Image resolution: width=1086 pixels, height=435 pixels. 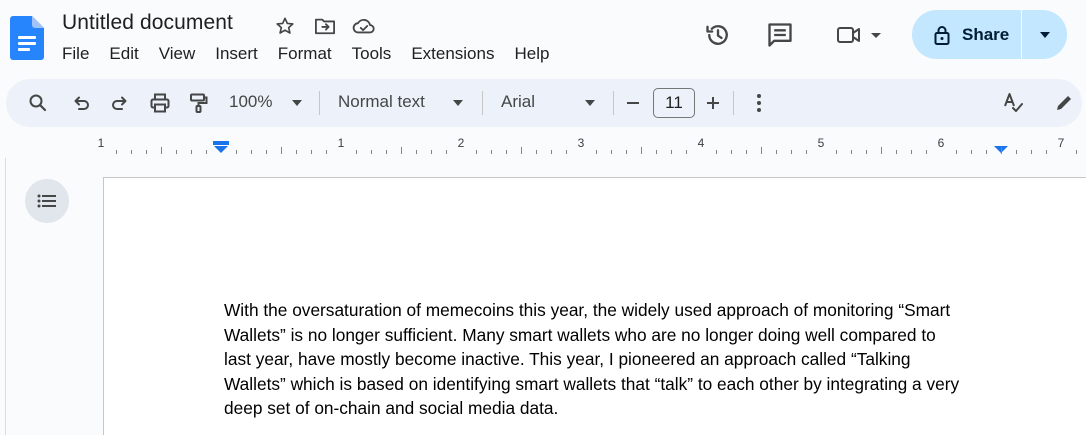 I want to click on lock-icon, so click(x=942, y=35).